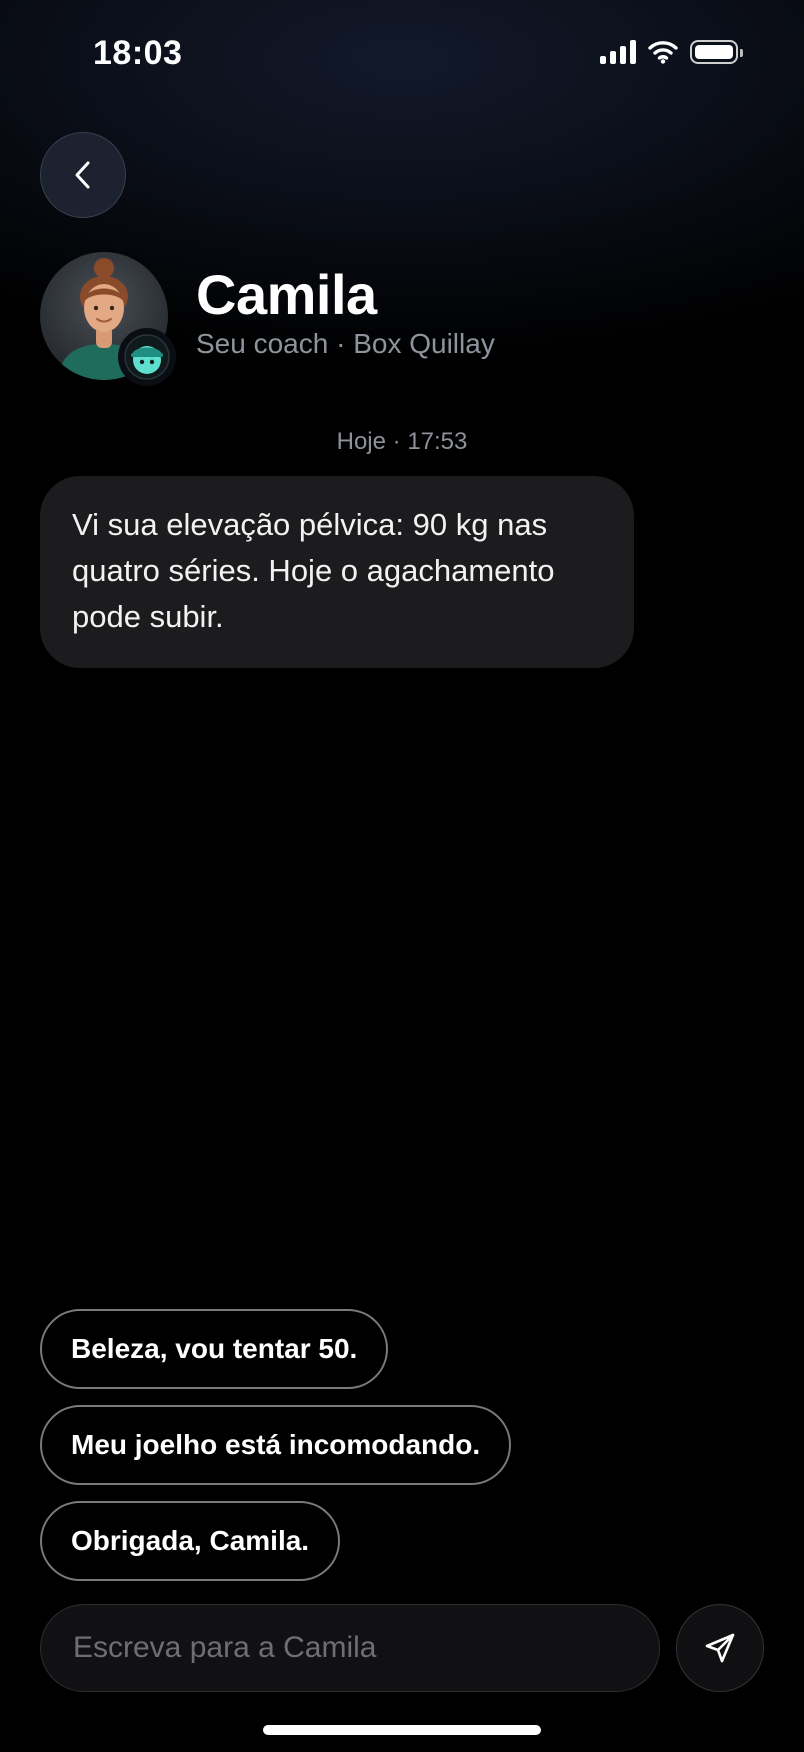  Describe the element at coordinates (716, 52) in the screenshot. I see `battery-icon` at that location.